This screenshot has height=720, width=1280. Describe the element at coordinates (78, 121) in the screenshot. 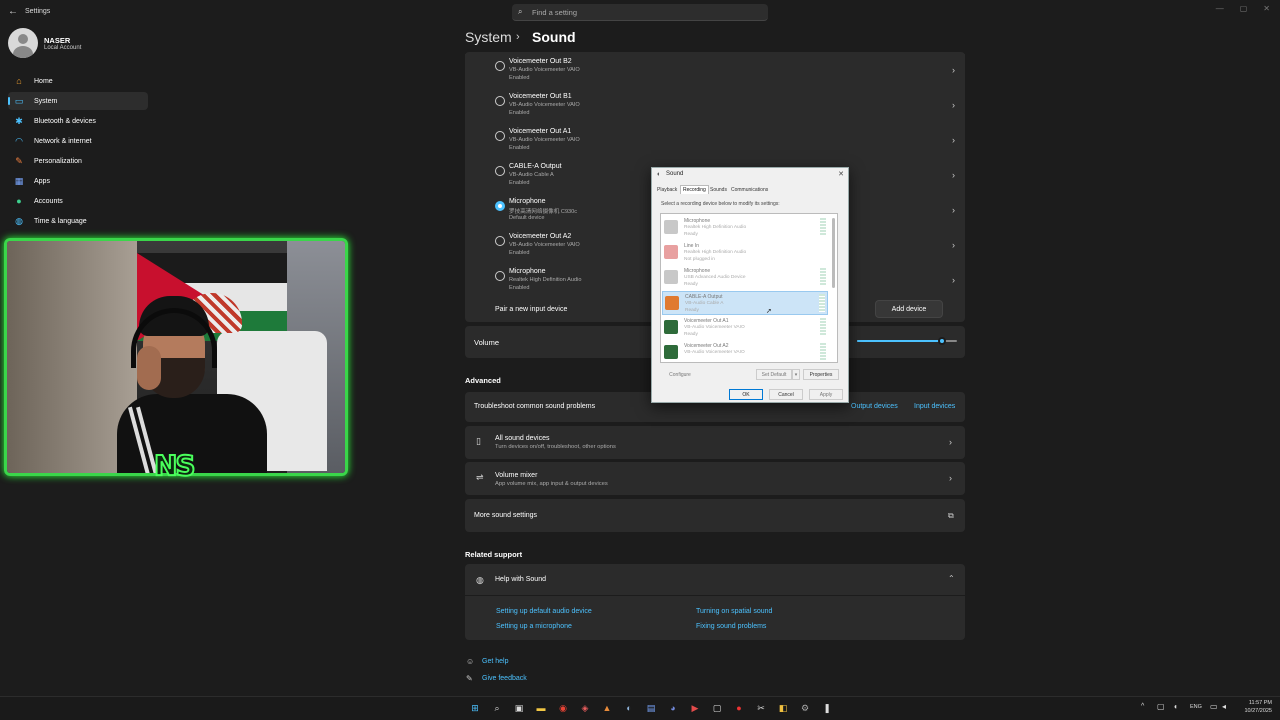

I see `sidebar-item-bluetooth: ✱ Bluetooth & devices` at that location.